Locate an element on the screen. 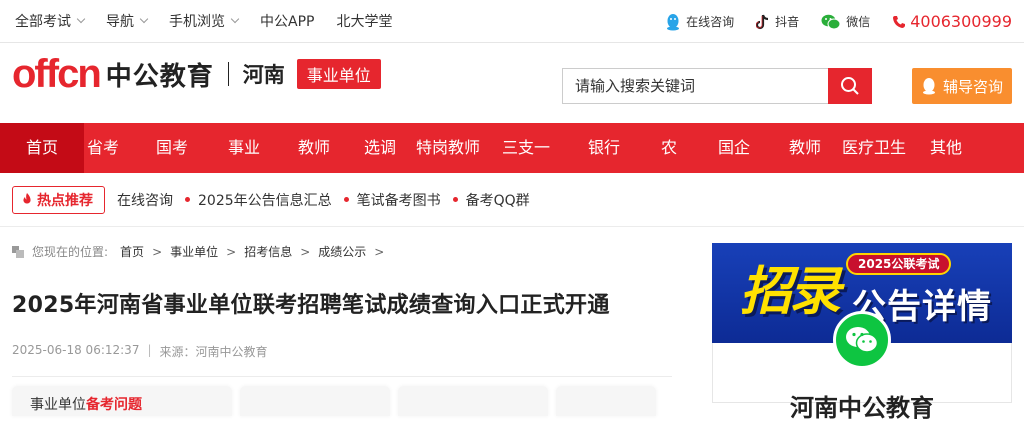 The height and width of the screenshot is (423, 1024). logo-divider is located at coordinates (228, 74).